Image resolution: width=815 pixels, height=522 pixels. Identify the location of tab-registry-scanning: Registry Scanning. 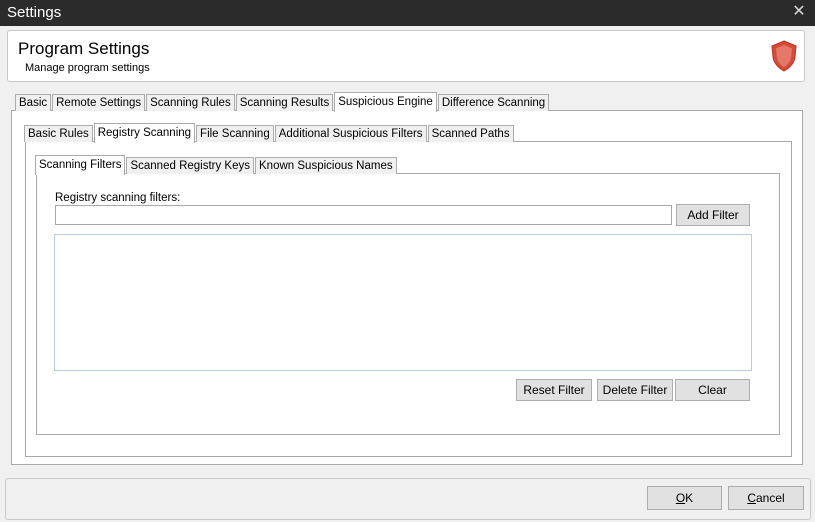
(144, 133).